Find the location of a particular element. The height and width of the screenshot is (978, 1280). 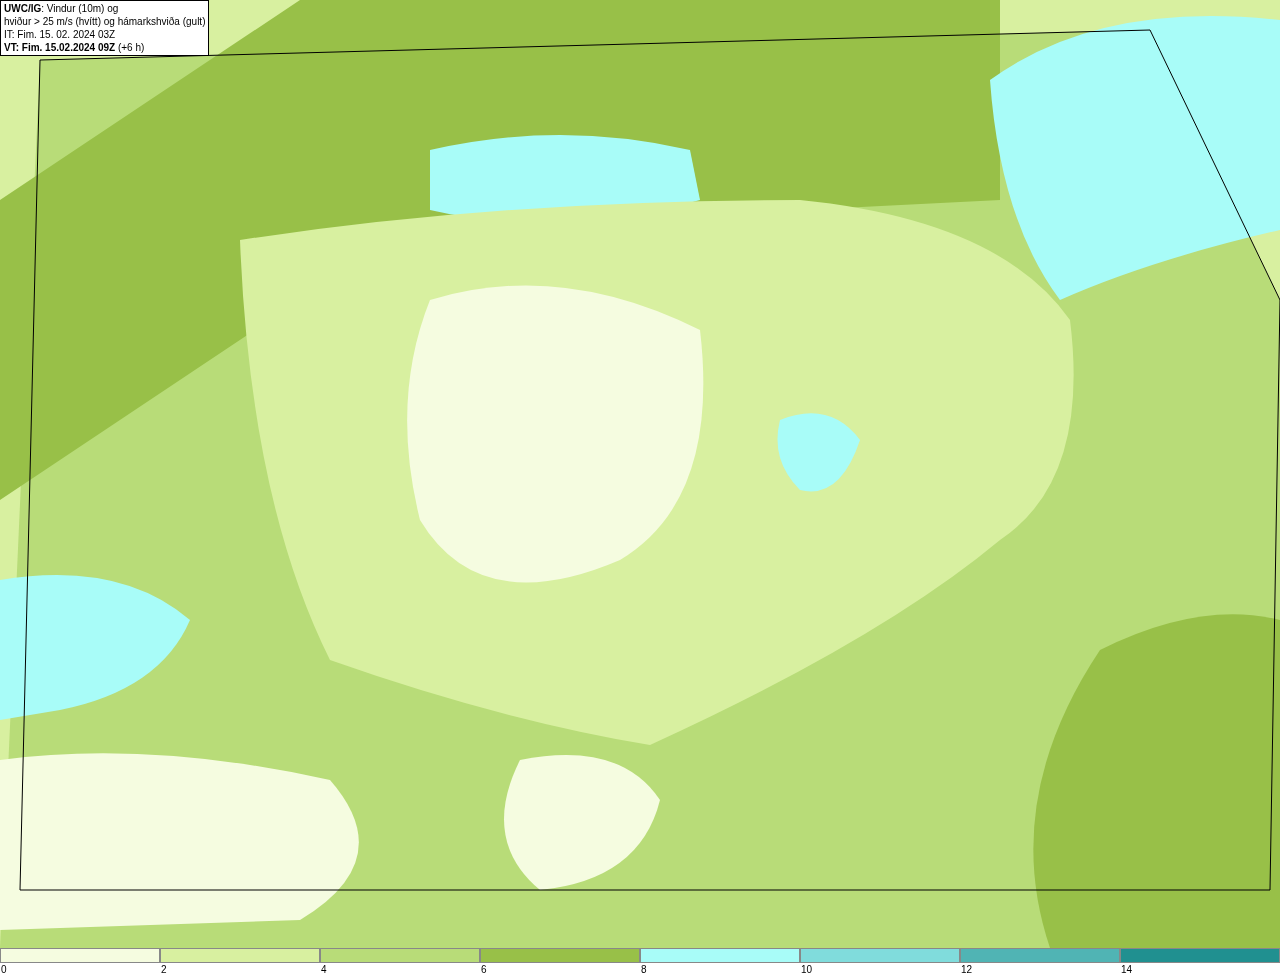

legend-label: 2 is located at coordinates (163, 970).